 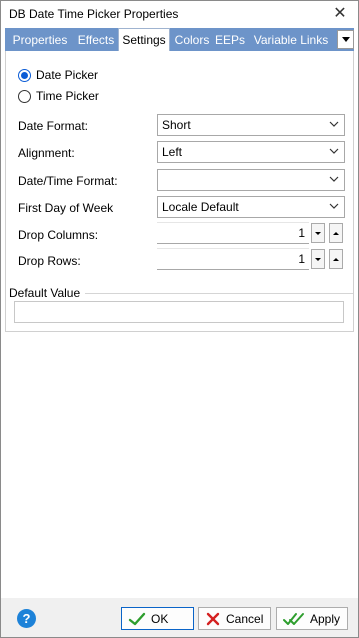 I want to click on group-divider, so click(x=219, y=293).